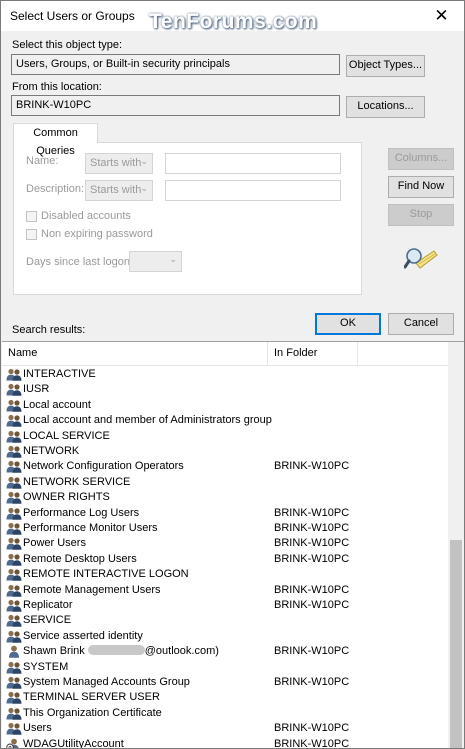 This screenshot has height=749, width=465. I want to click on row-name-text: Users, so click(37, 728).